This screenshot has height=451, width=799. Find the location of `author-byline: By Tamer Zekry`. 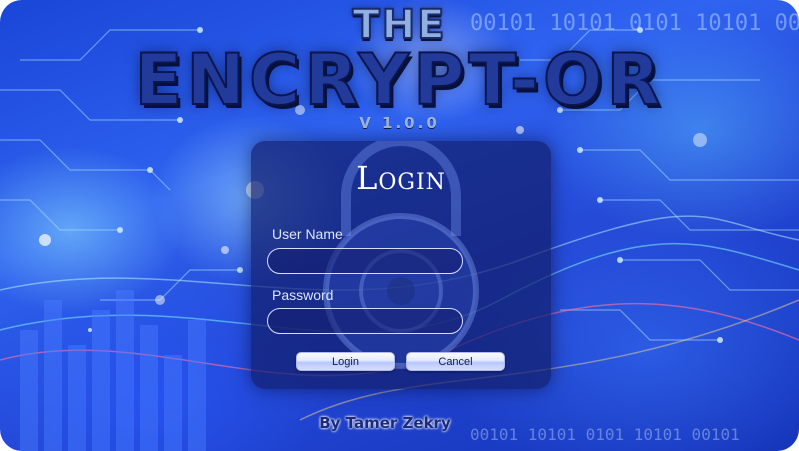

author-byline: By Tamer Zekry is located at coordinates (385, 423).